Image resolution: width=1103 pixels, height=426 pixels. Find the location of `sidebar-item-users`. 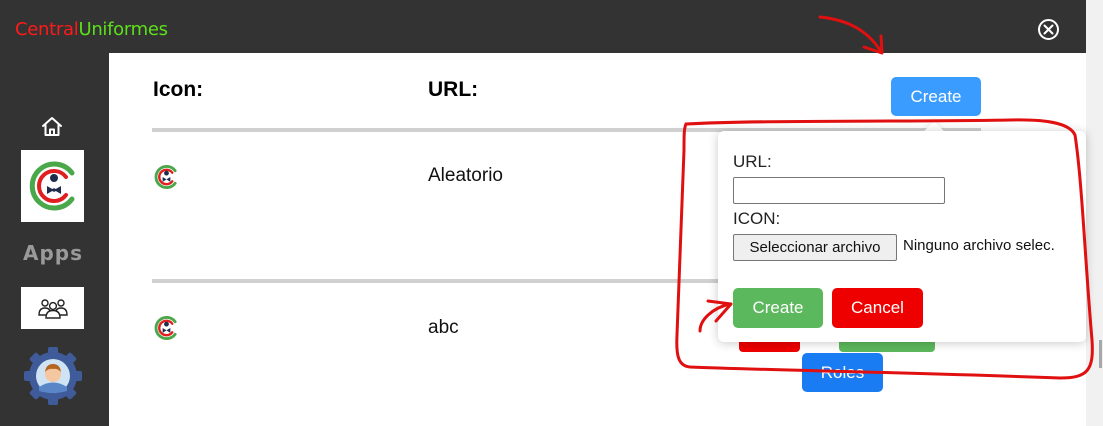

sidebar-item-users is located at coordinates (52, 308).